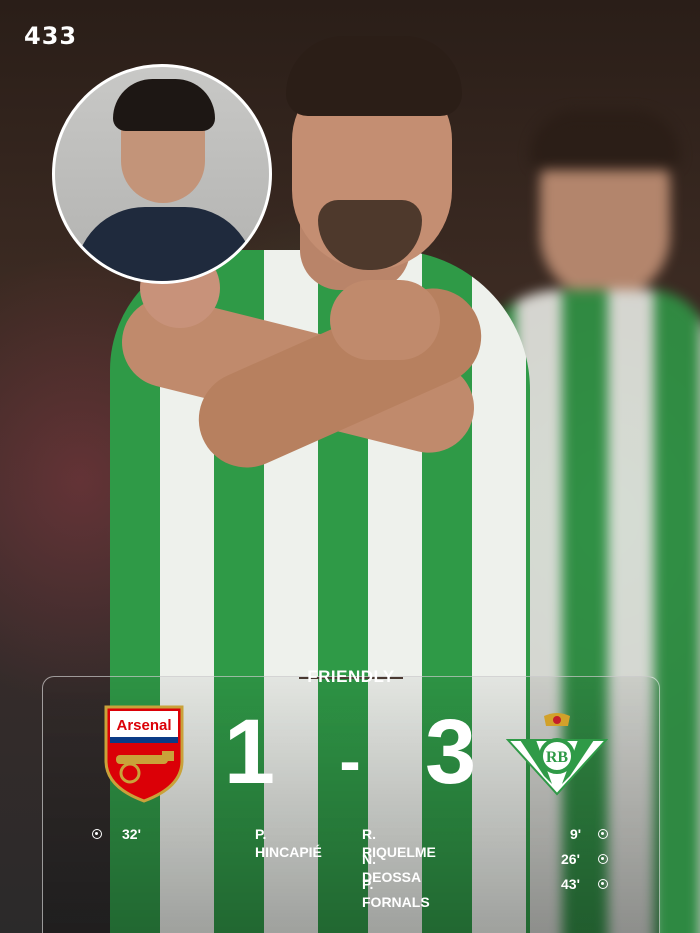 The width and height of the screenshot is (700, 933). Describe the element at coordinates (249, 752) in the screenshot. I see `home-score: 1` at that location.